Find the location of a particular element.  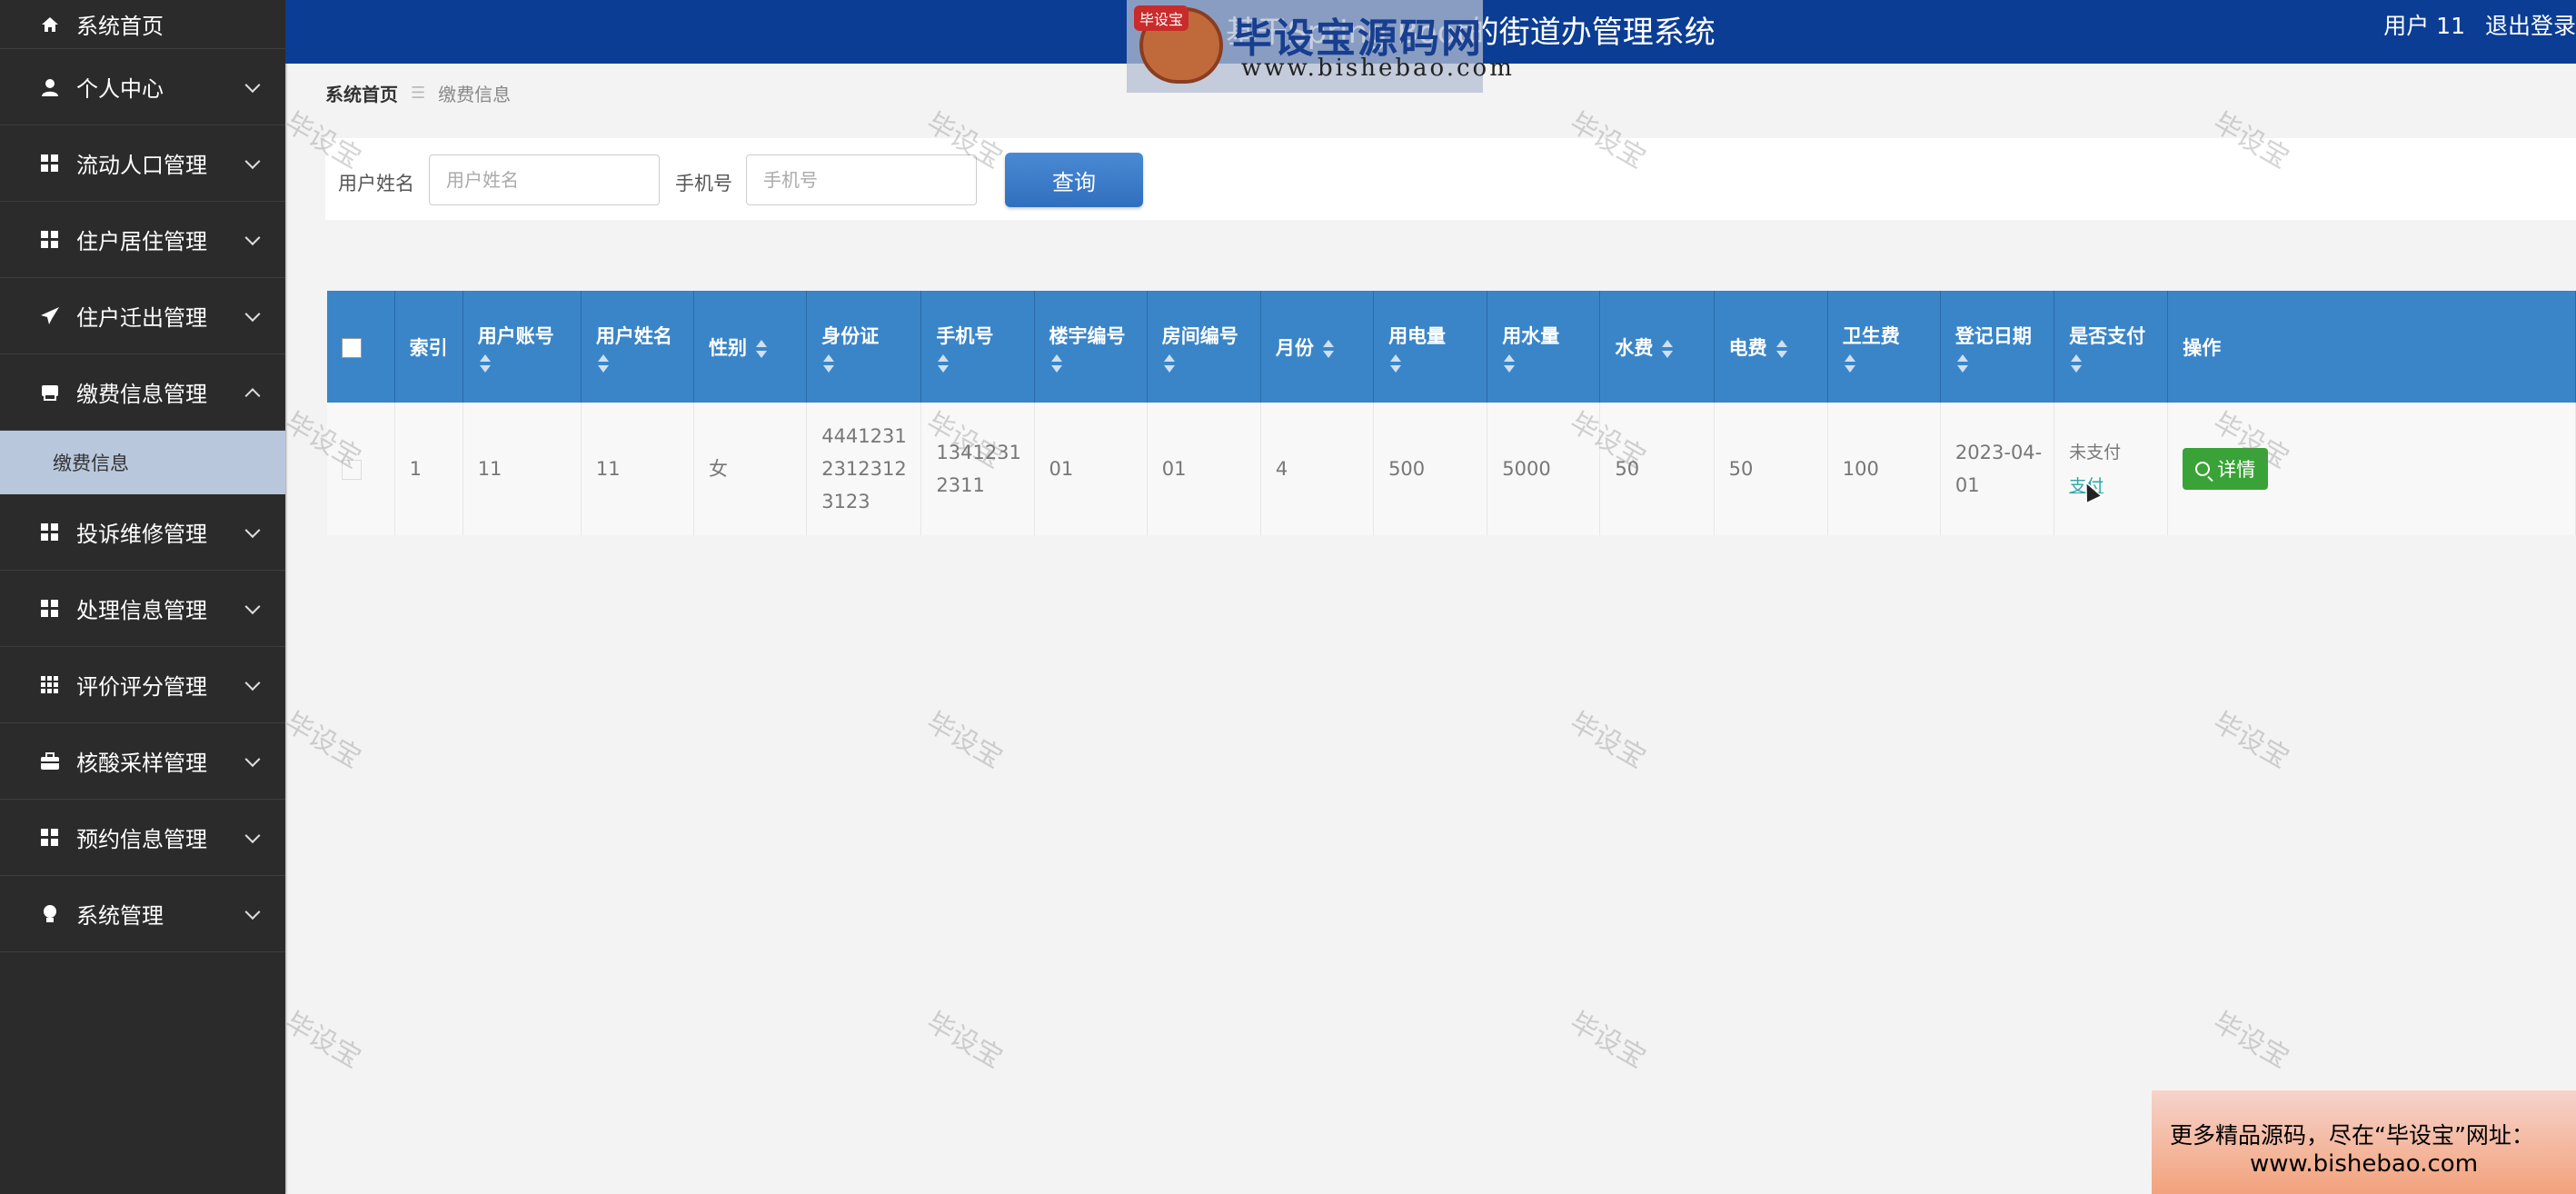

column-header-label: 操作 is located at coordinates (2203, 347).